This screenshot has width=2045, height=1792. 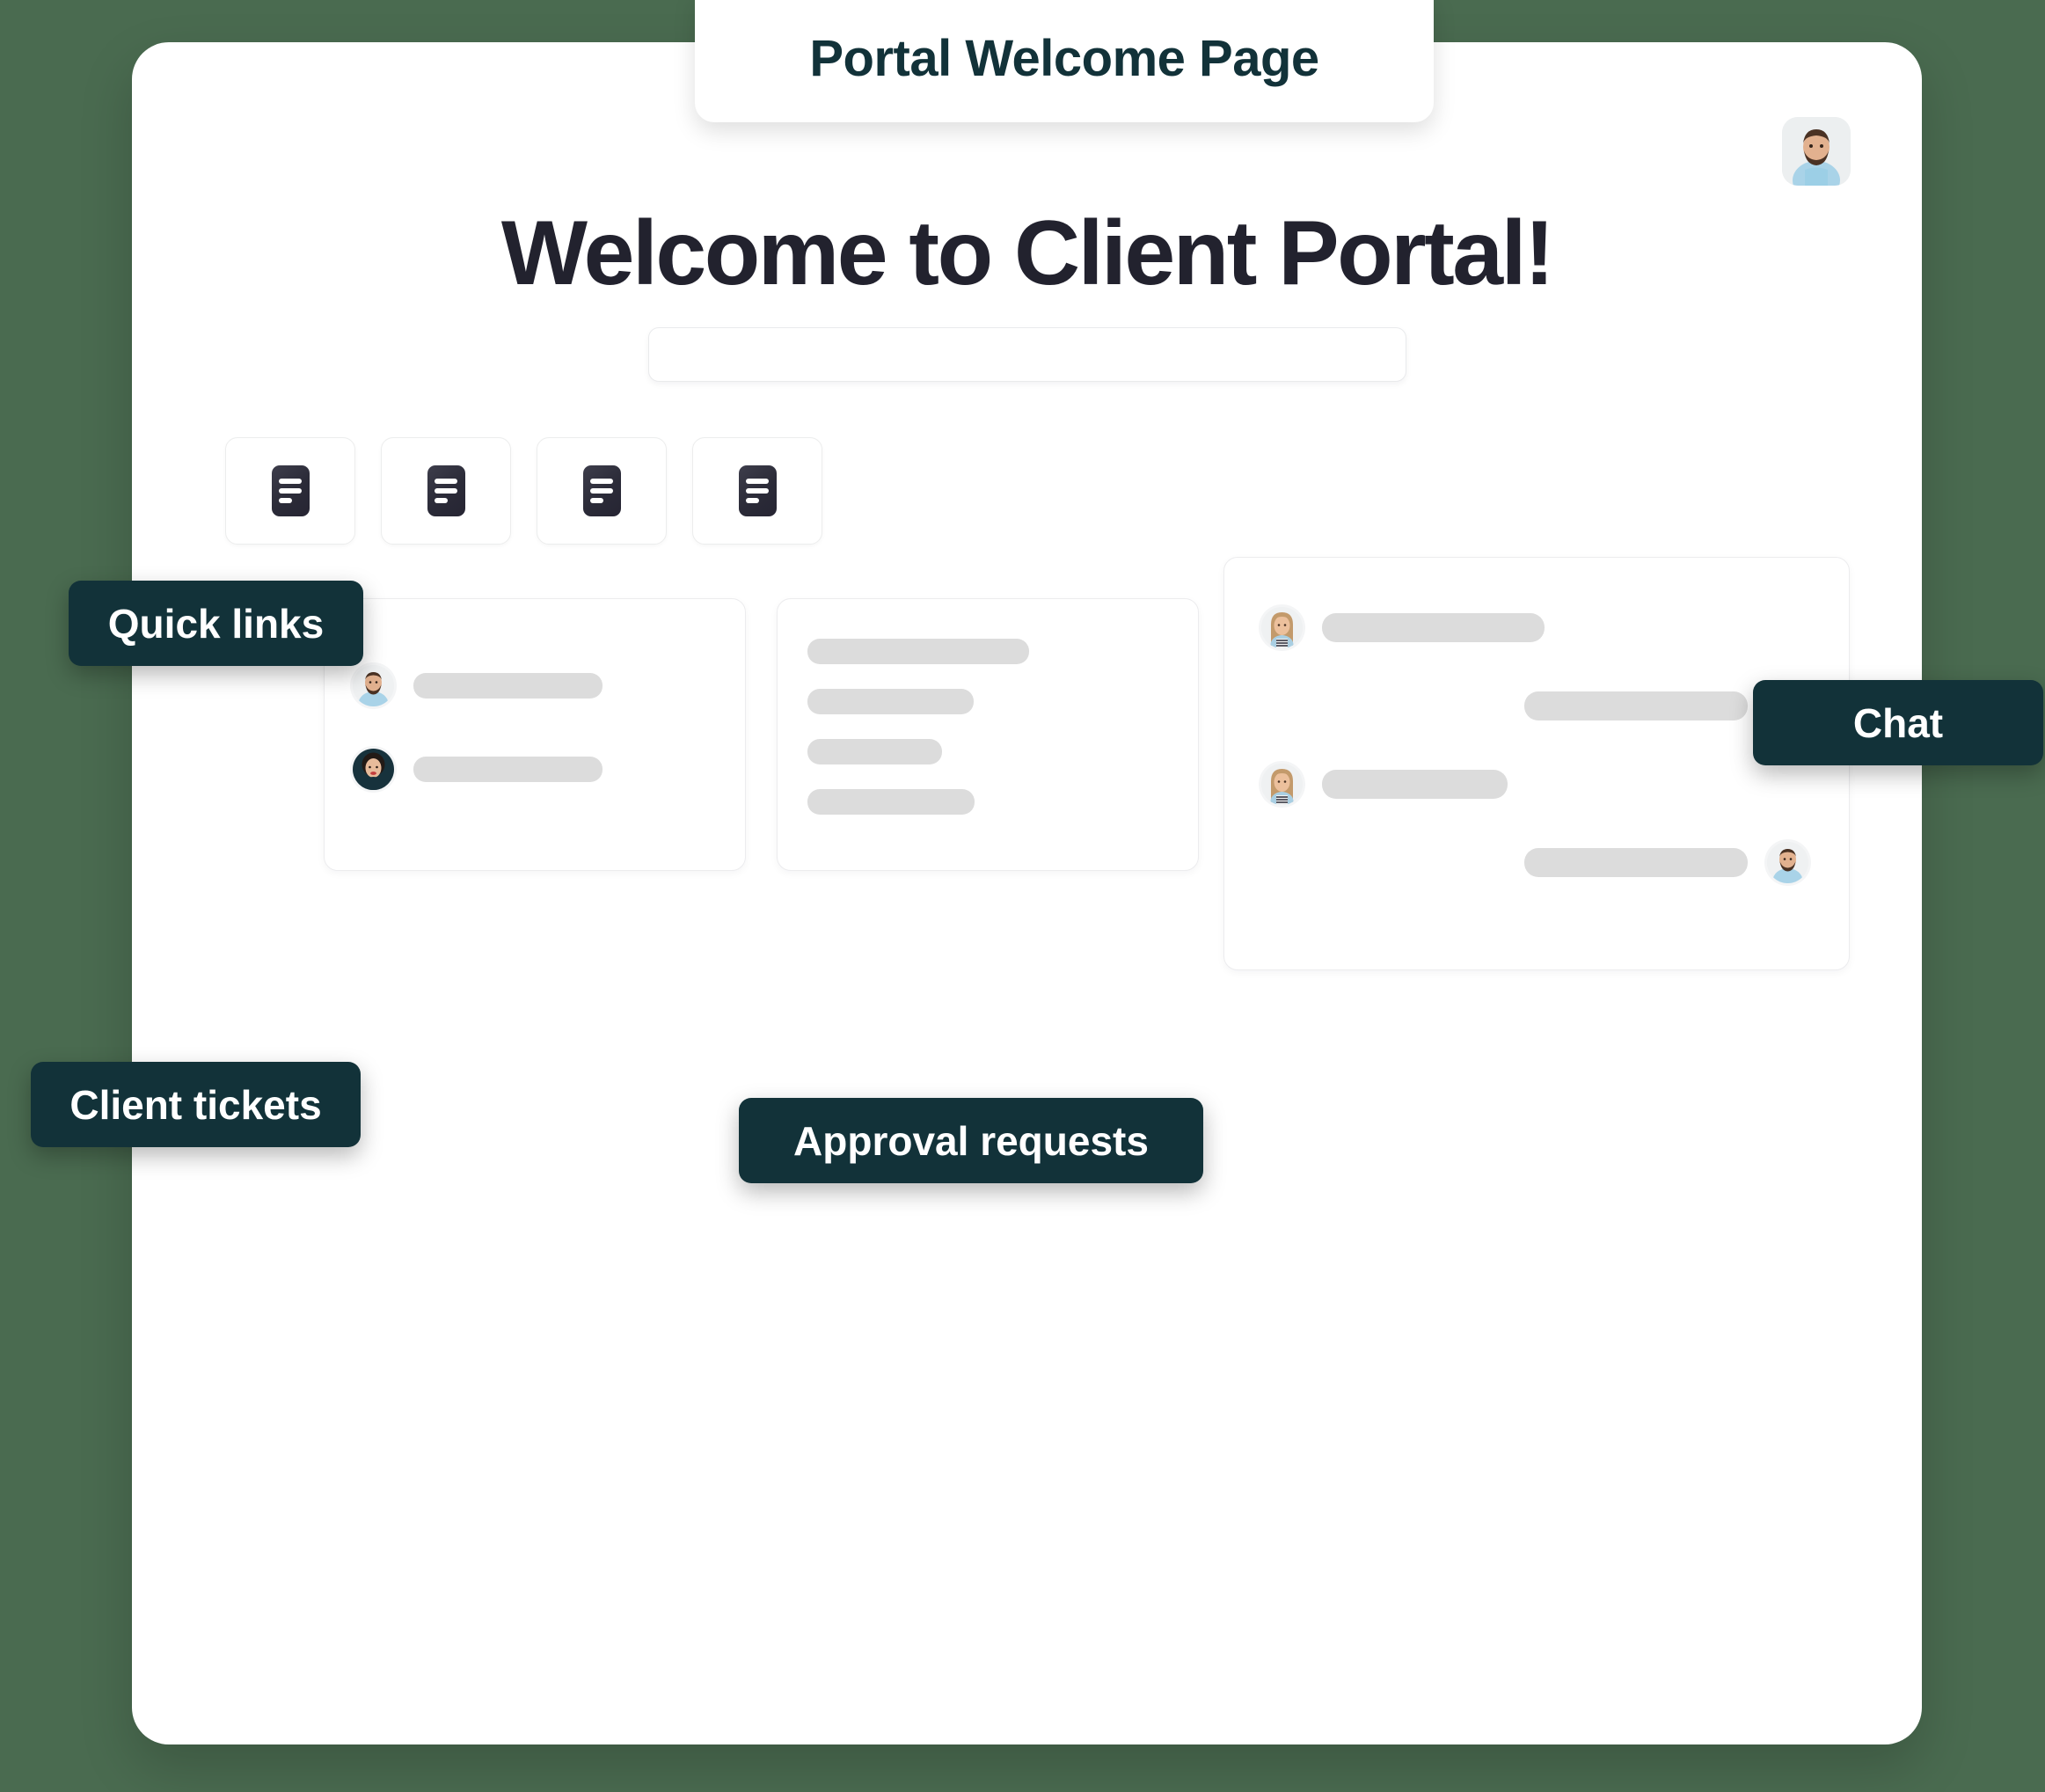 I want to click on page-title: Welcome to Client Portal!, so click(x=1027, y=253).